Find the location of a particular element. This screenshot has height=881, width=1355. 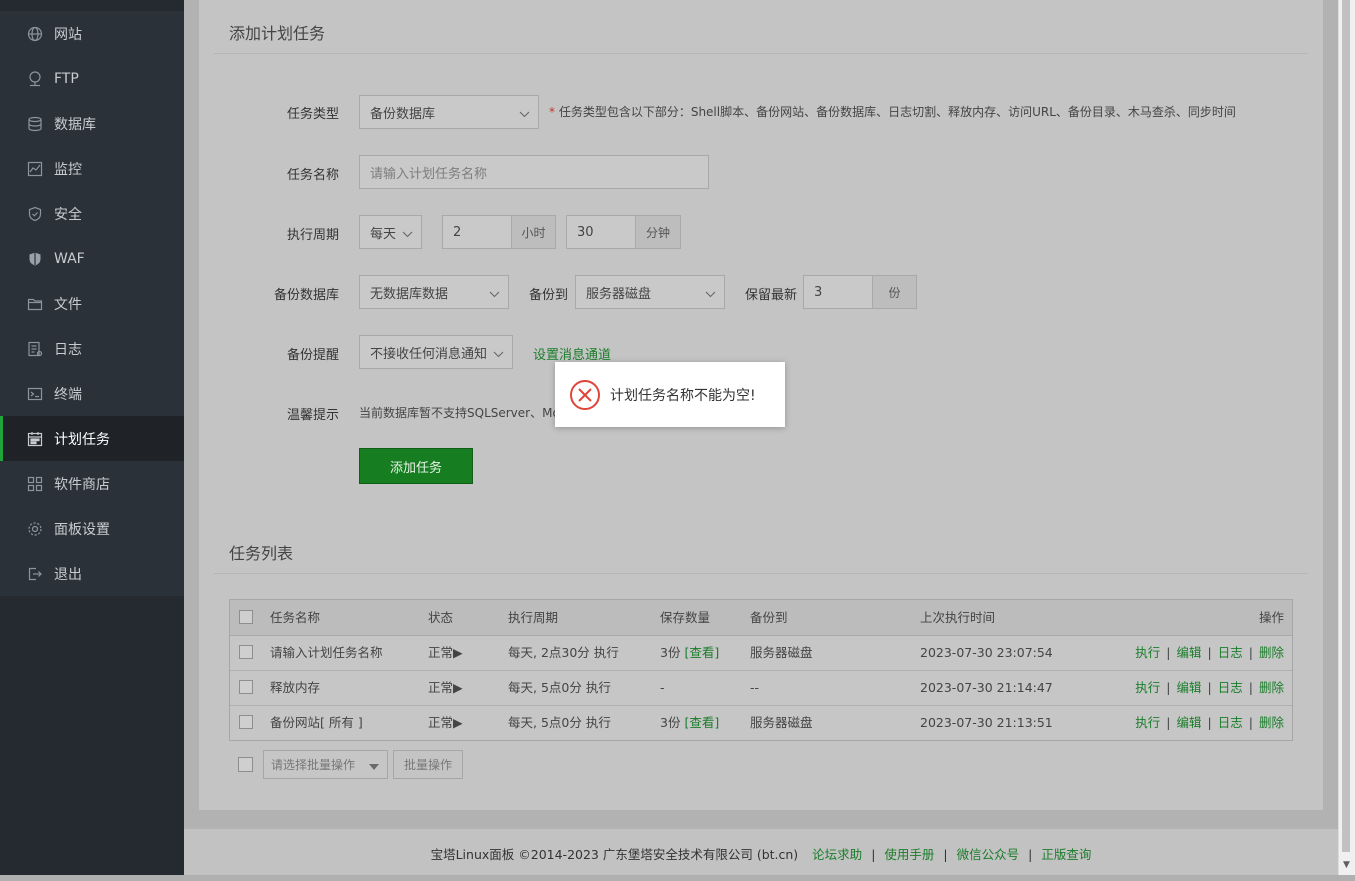

add-task-title: 添加计划任务 is located at coordinates (277, 33).